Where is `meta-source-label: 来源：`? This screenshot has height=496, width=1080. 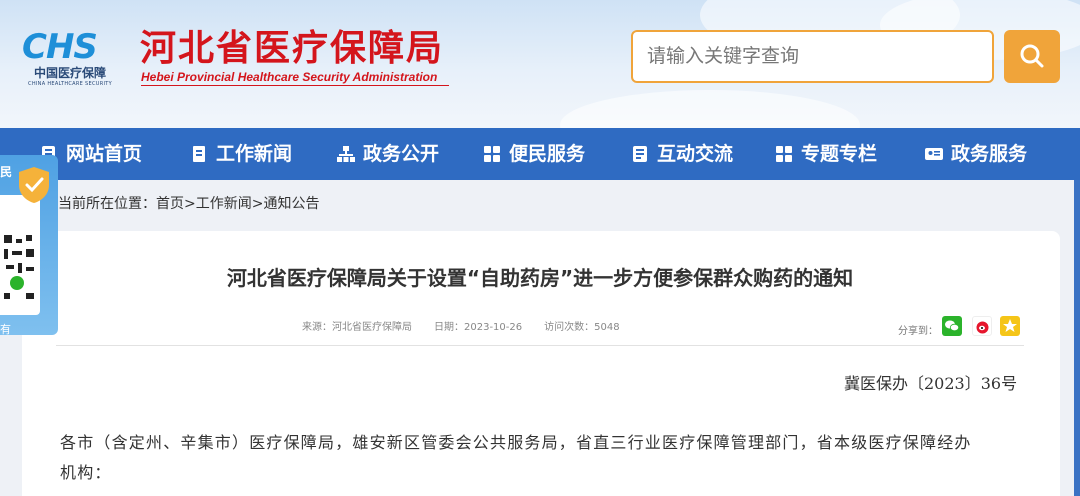
meta-source-label: 来源： is located at coordinates (317, 327).